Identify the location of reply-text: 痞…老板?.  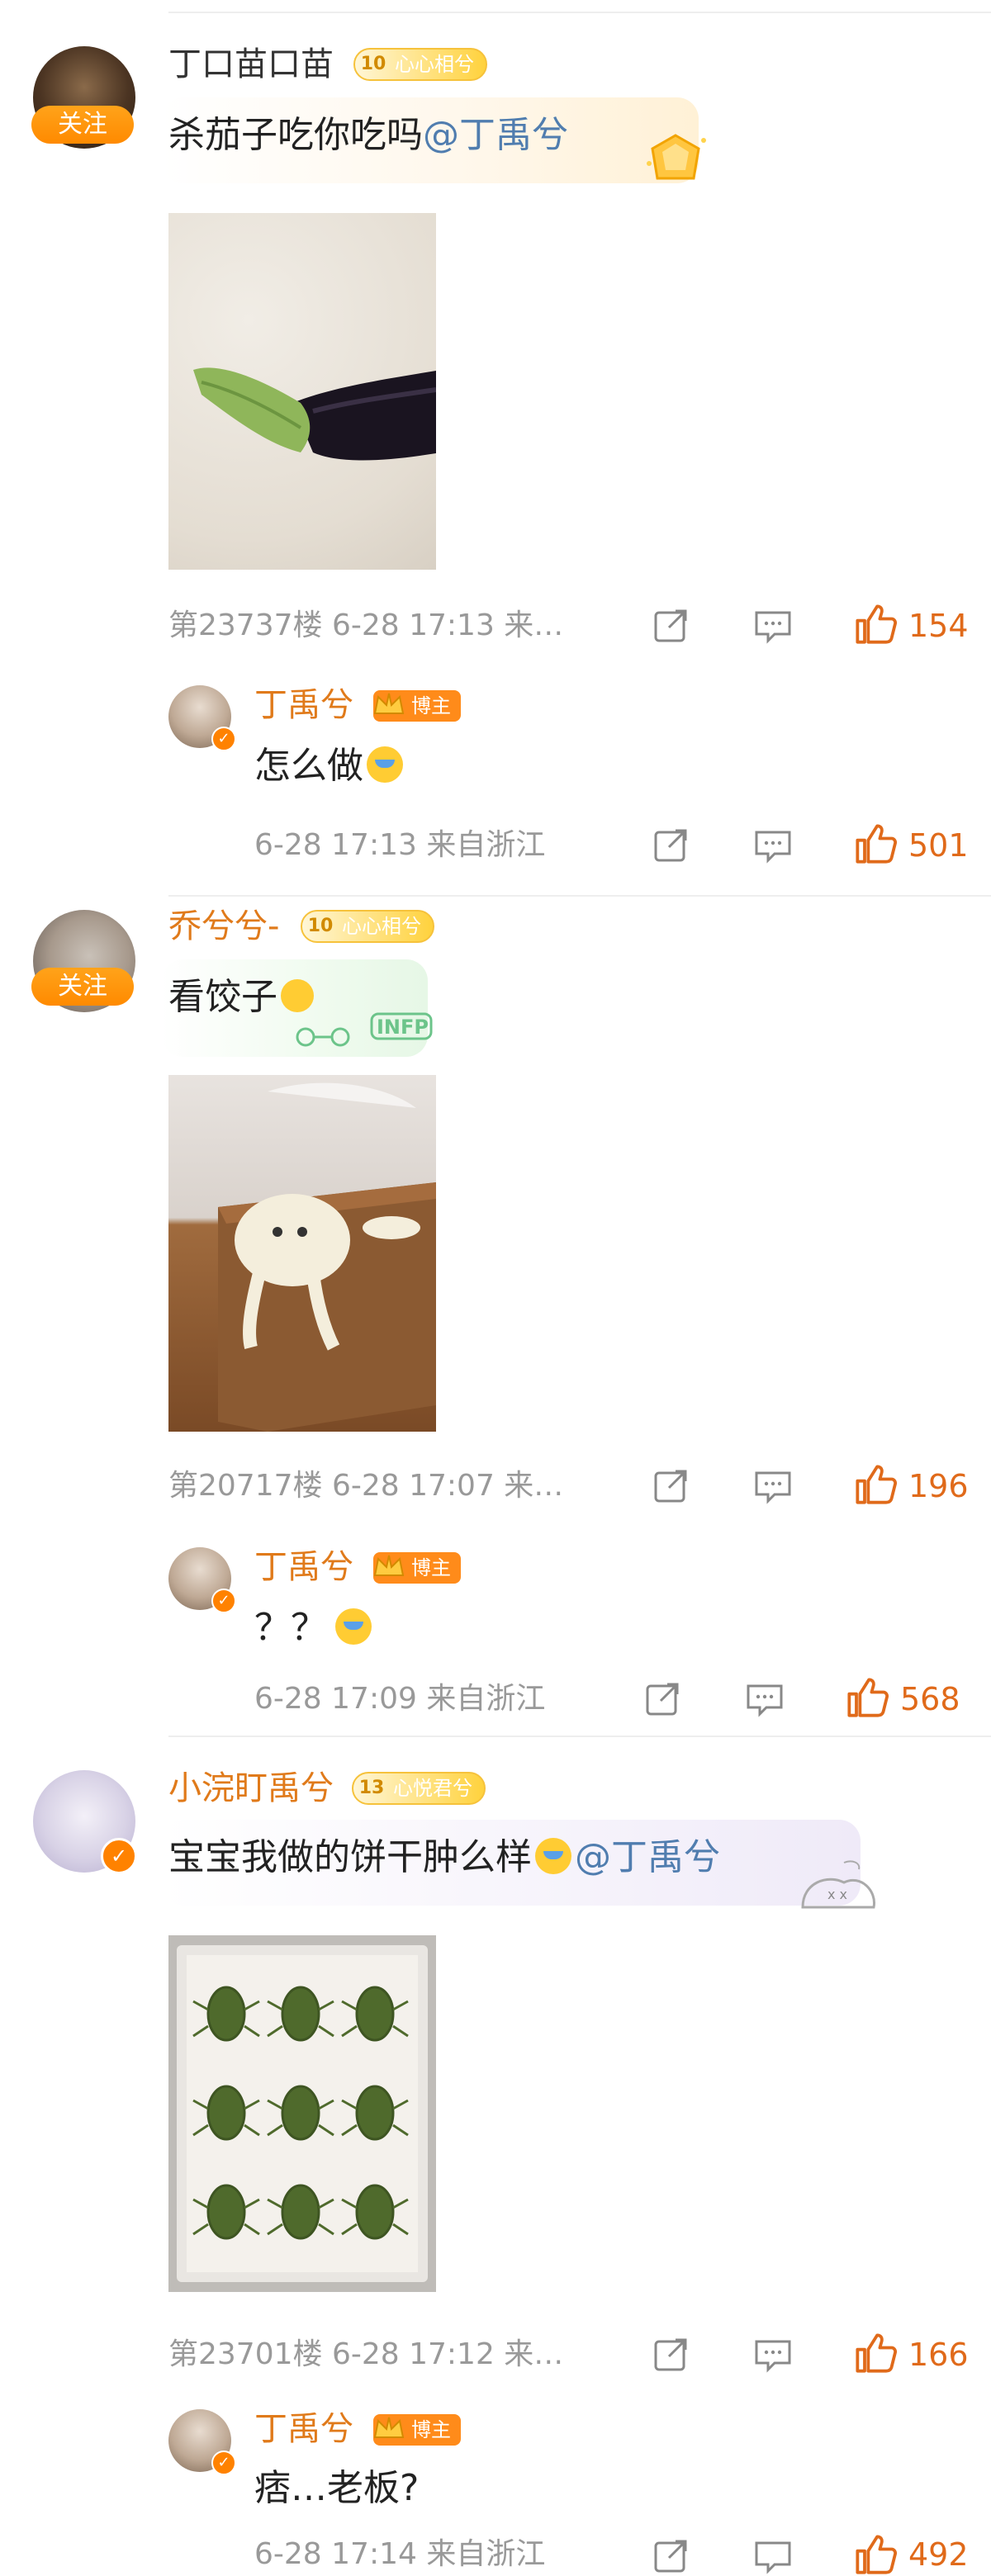
(337, 2488).